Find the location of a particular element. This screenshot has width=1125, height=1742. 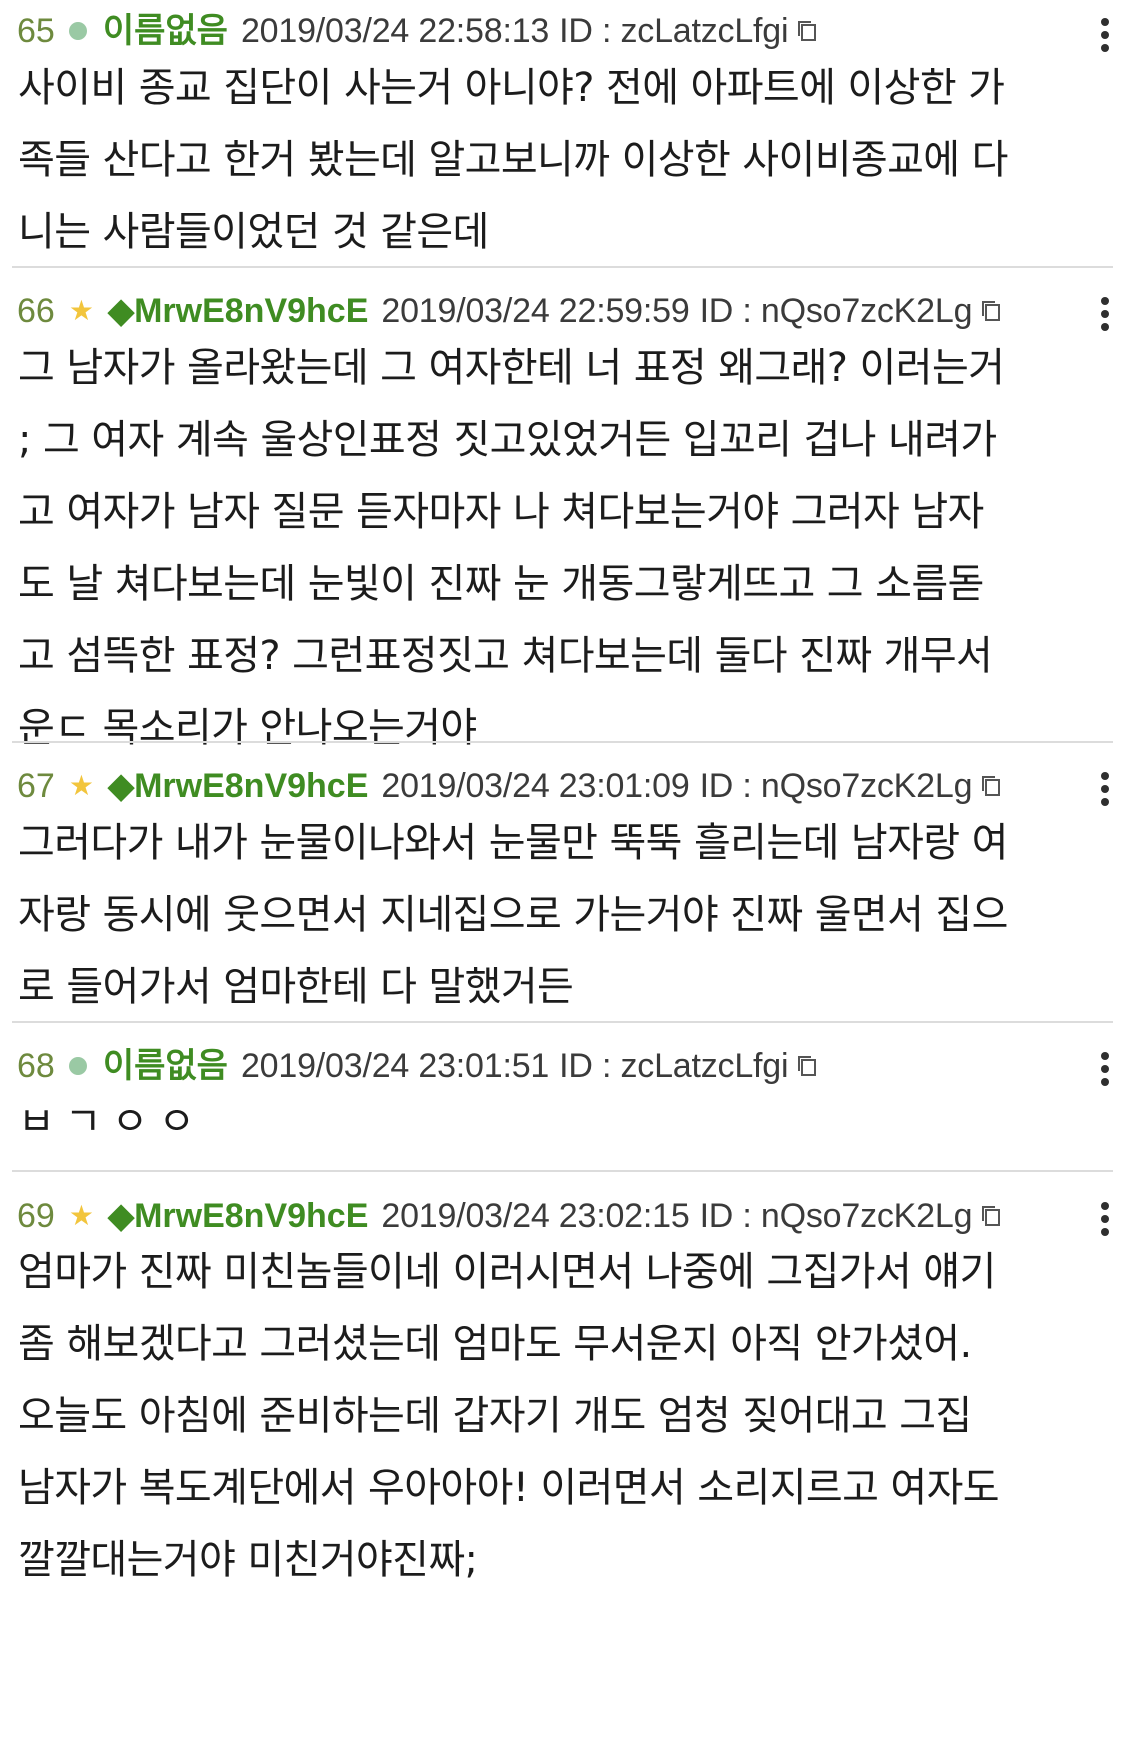

post-datetime: 2019/03/24 23:01:51 is located at coordinates (395, 1066).